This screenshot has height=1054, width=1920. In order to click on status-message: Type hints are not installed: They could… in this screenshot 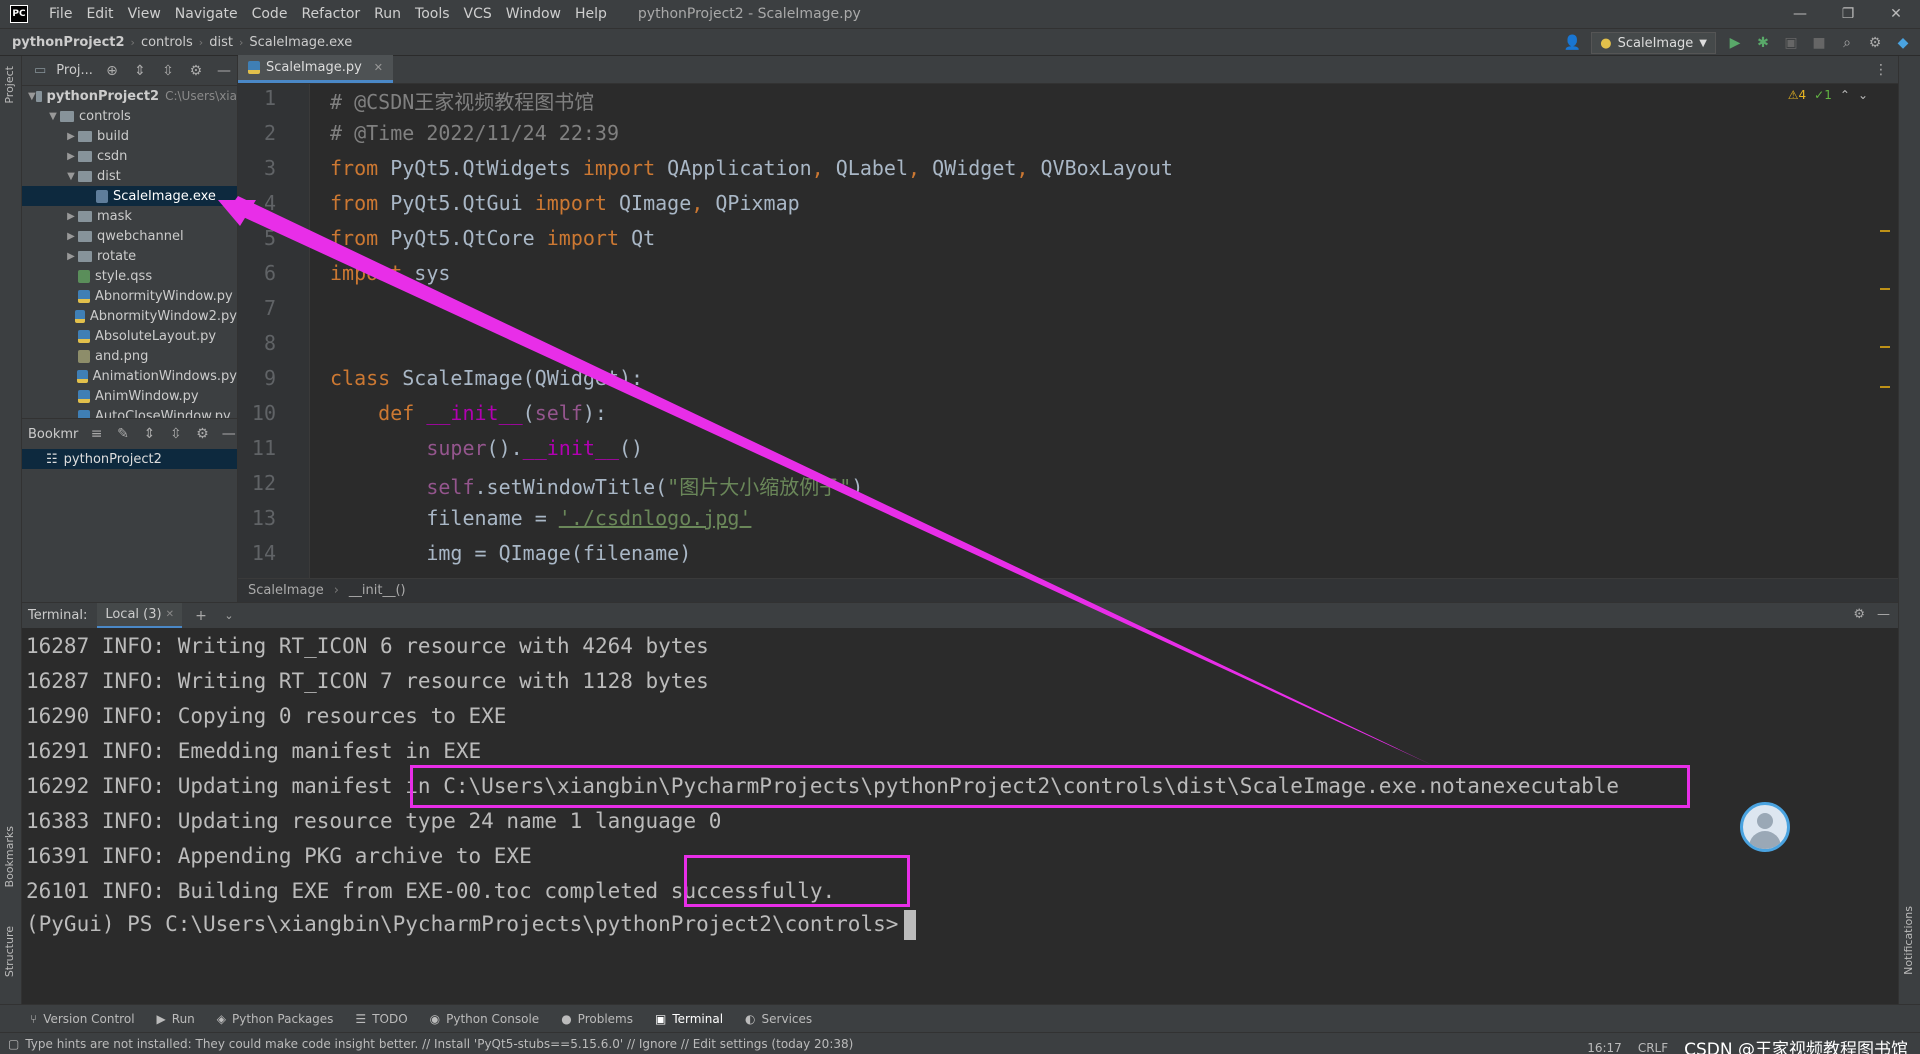, I will do `click(439, 1044)`.